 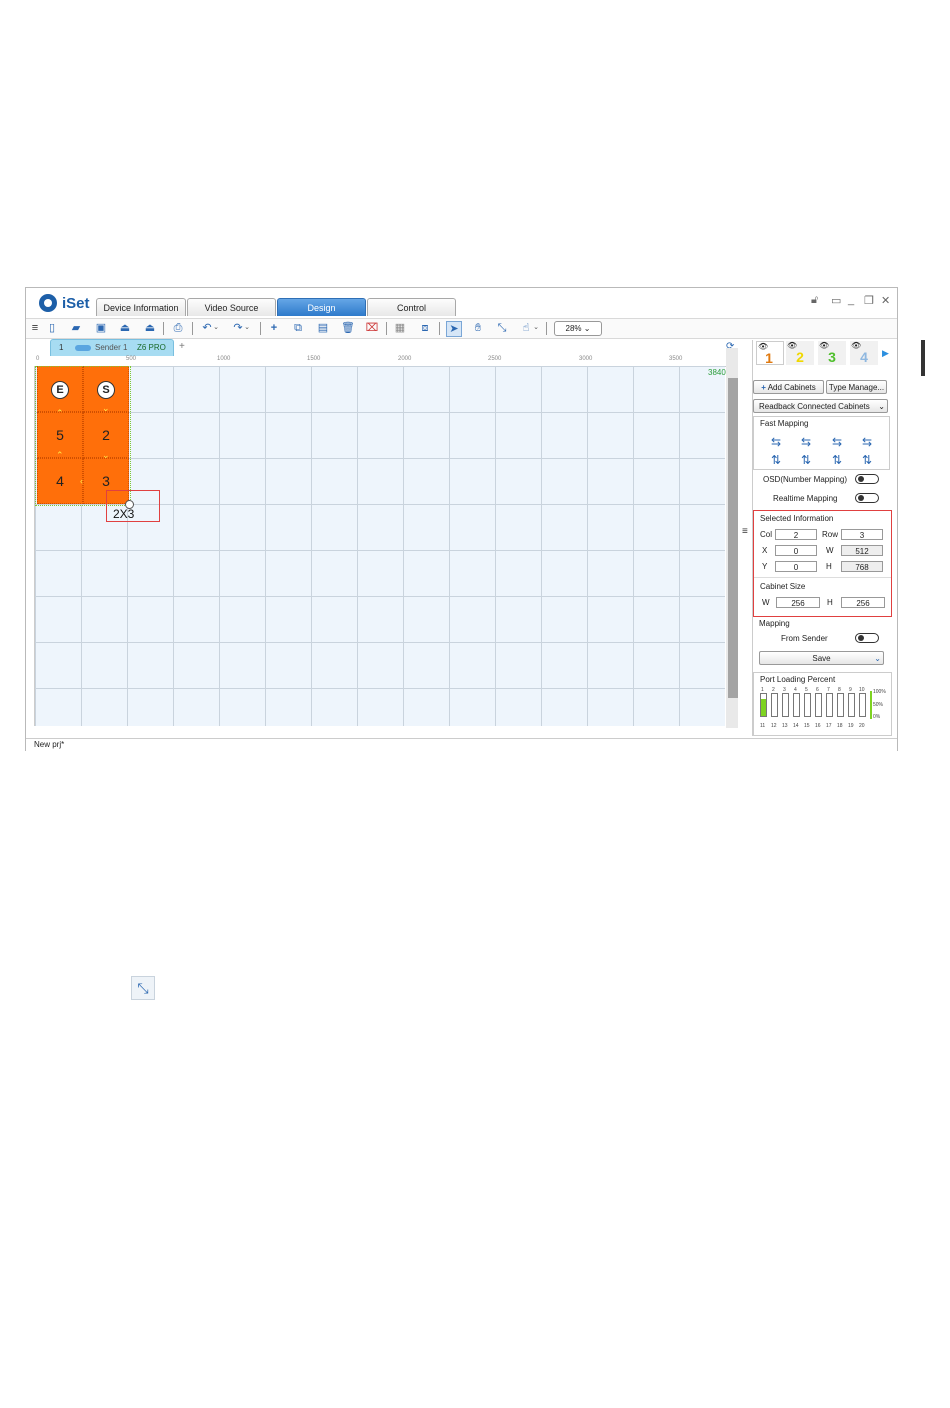 I want to click on zoom-select: 28% ⌄, so click(x=578, y=328).